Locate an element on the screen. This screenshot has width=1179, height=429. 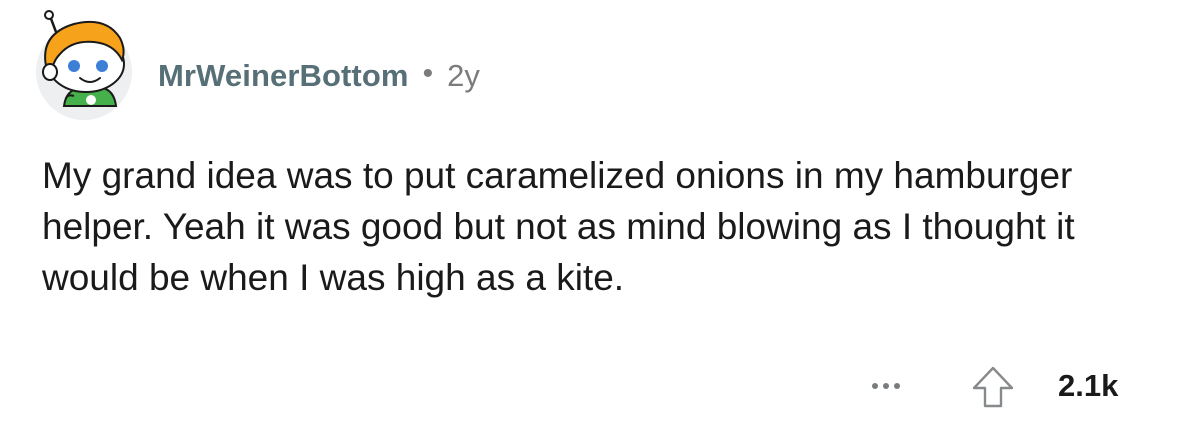
more-options-icon is located at coordinates (875, 386).